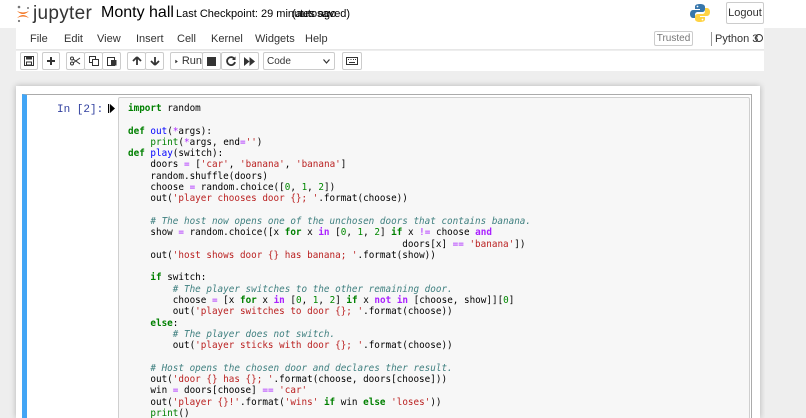  Describe the element at coordinates (785, 252) in the screenshot. I see `page-scrollbar-area` at that location.